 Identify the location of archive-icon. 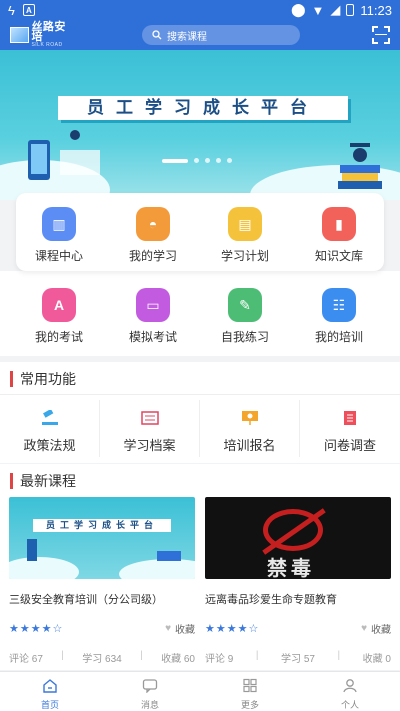
(149, 418).